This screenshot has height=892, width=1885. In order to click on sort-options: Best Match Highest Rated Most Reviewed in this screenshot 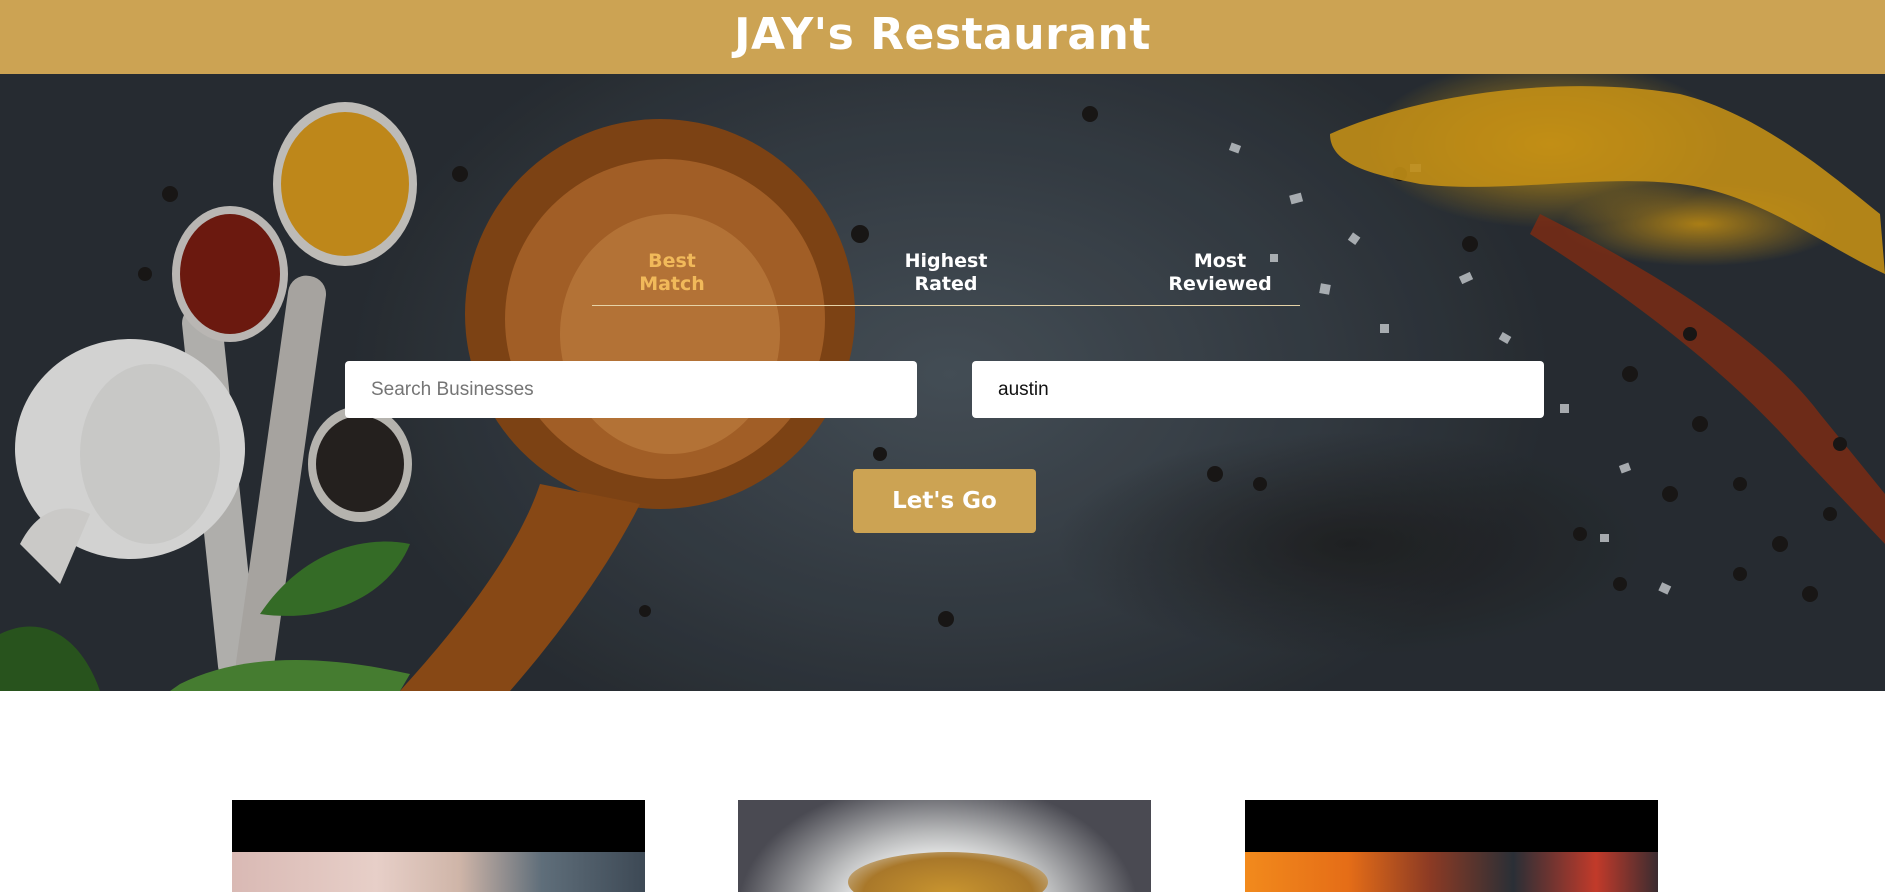, I will do `click(946, 273)`.